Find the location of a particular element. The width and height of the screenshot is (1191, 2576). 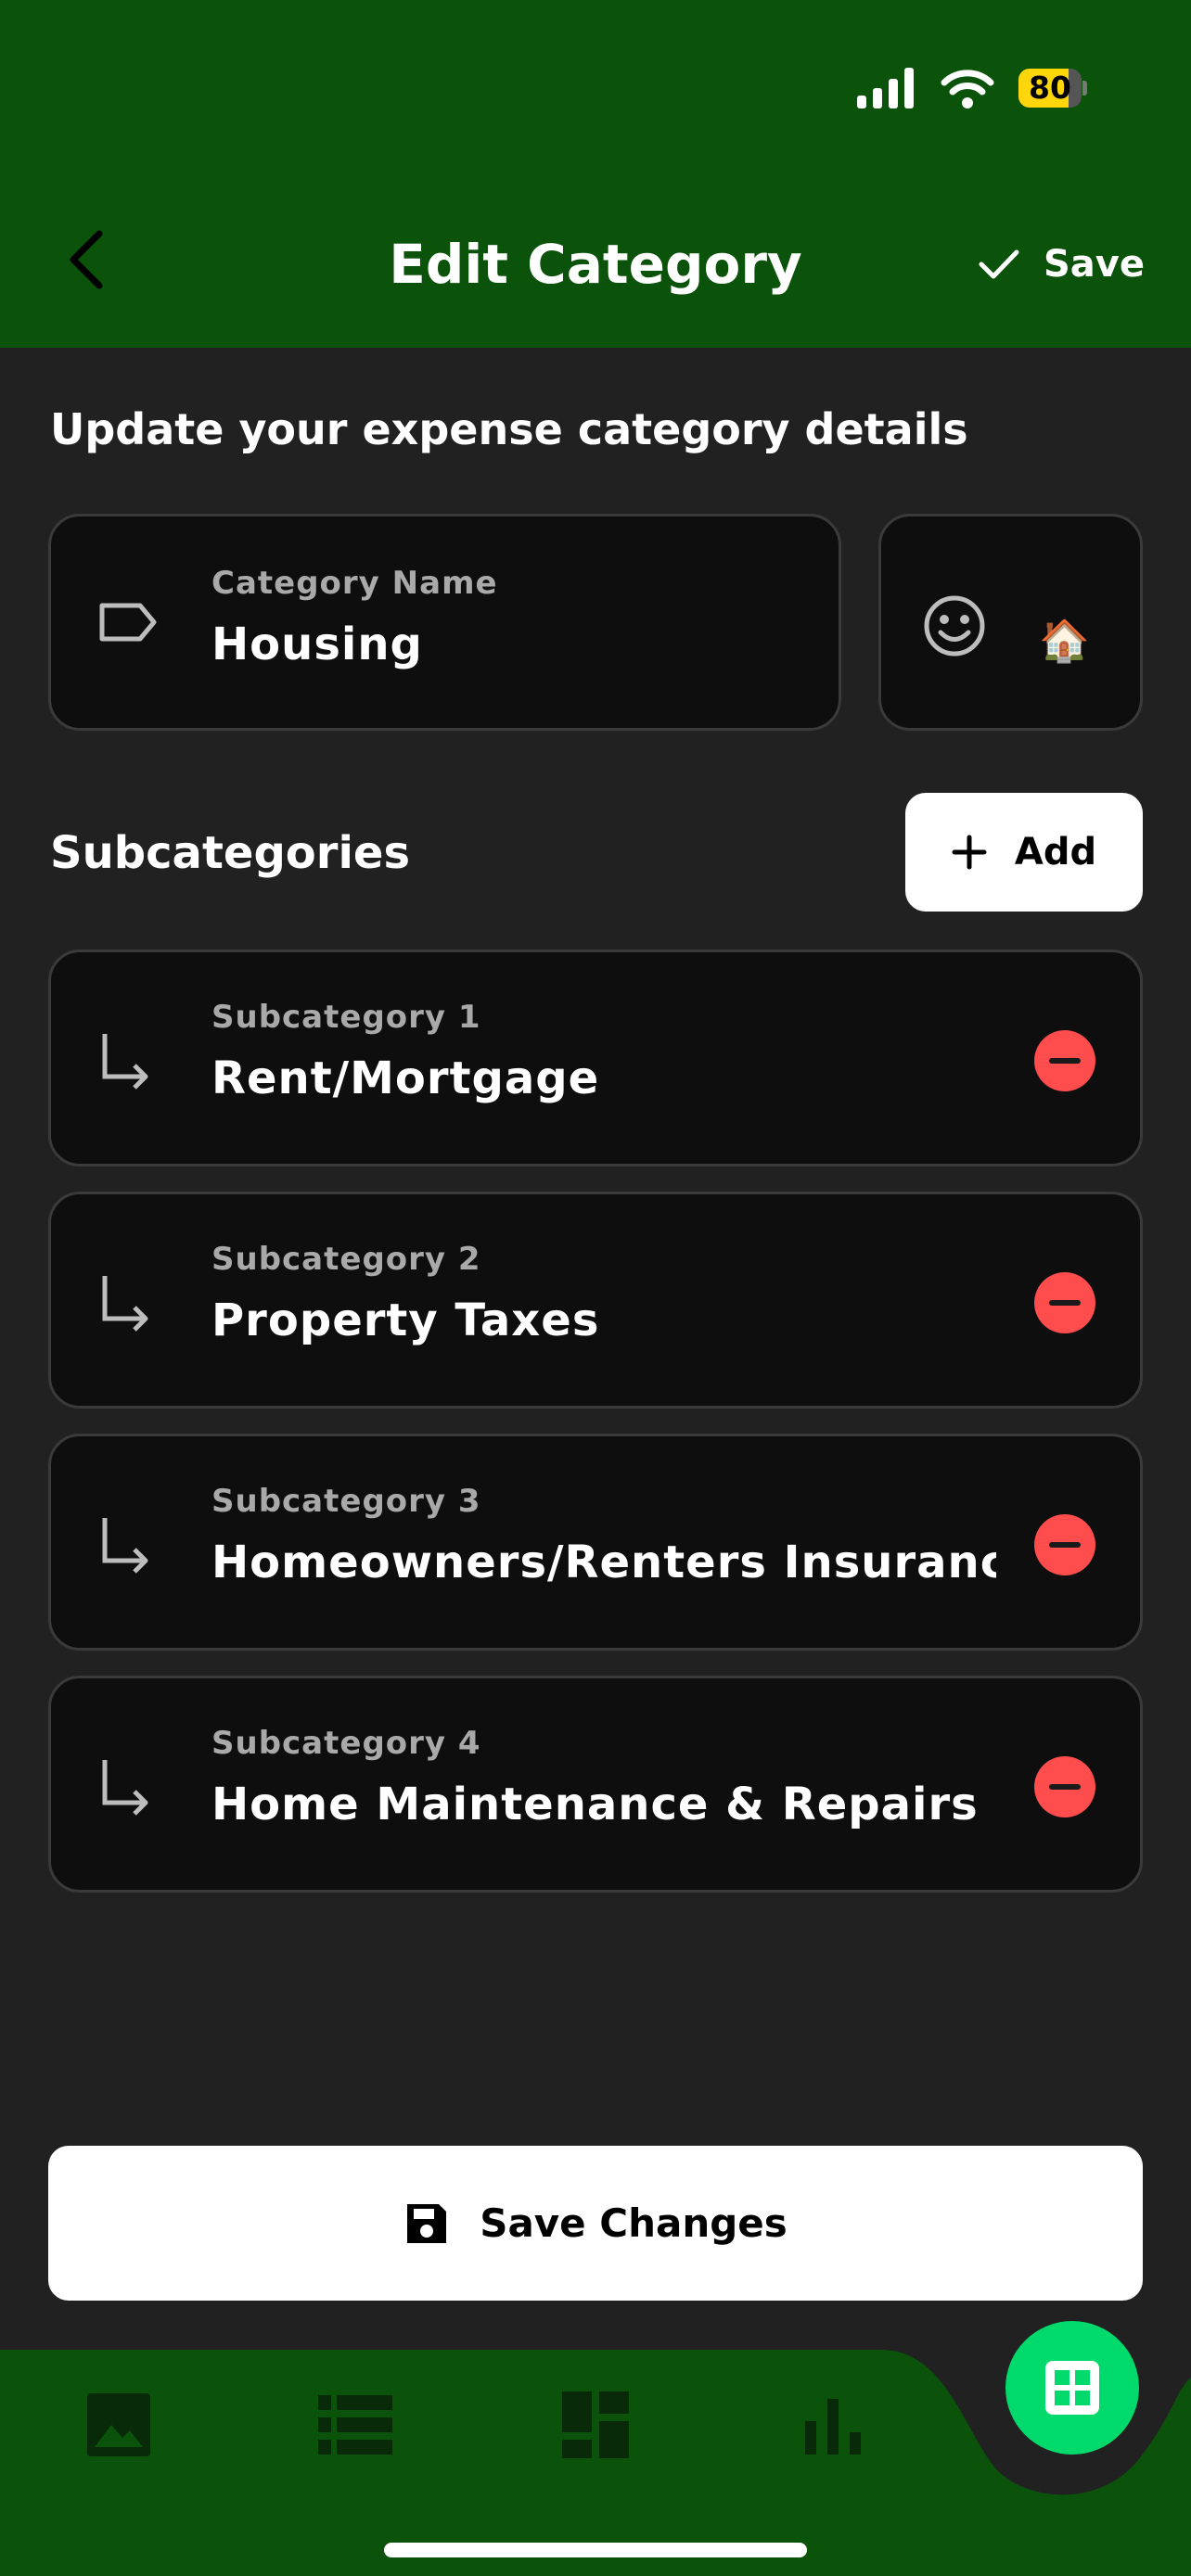

tab-list is located at coordinates (355, 2425).